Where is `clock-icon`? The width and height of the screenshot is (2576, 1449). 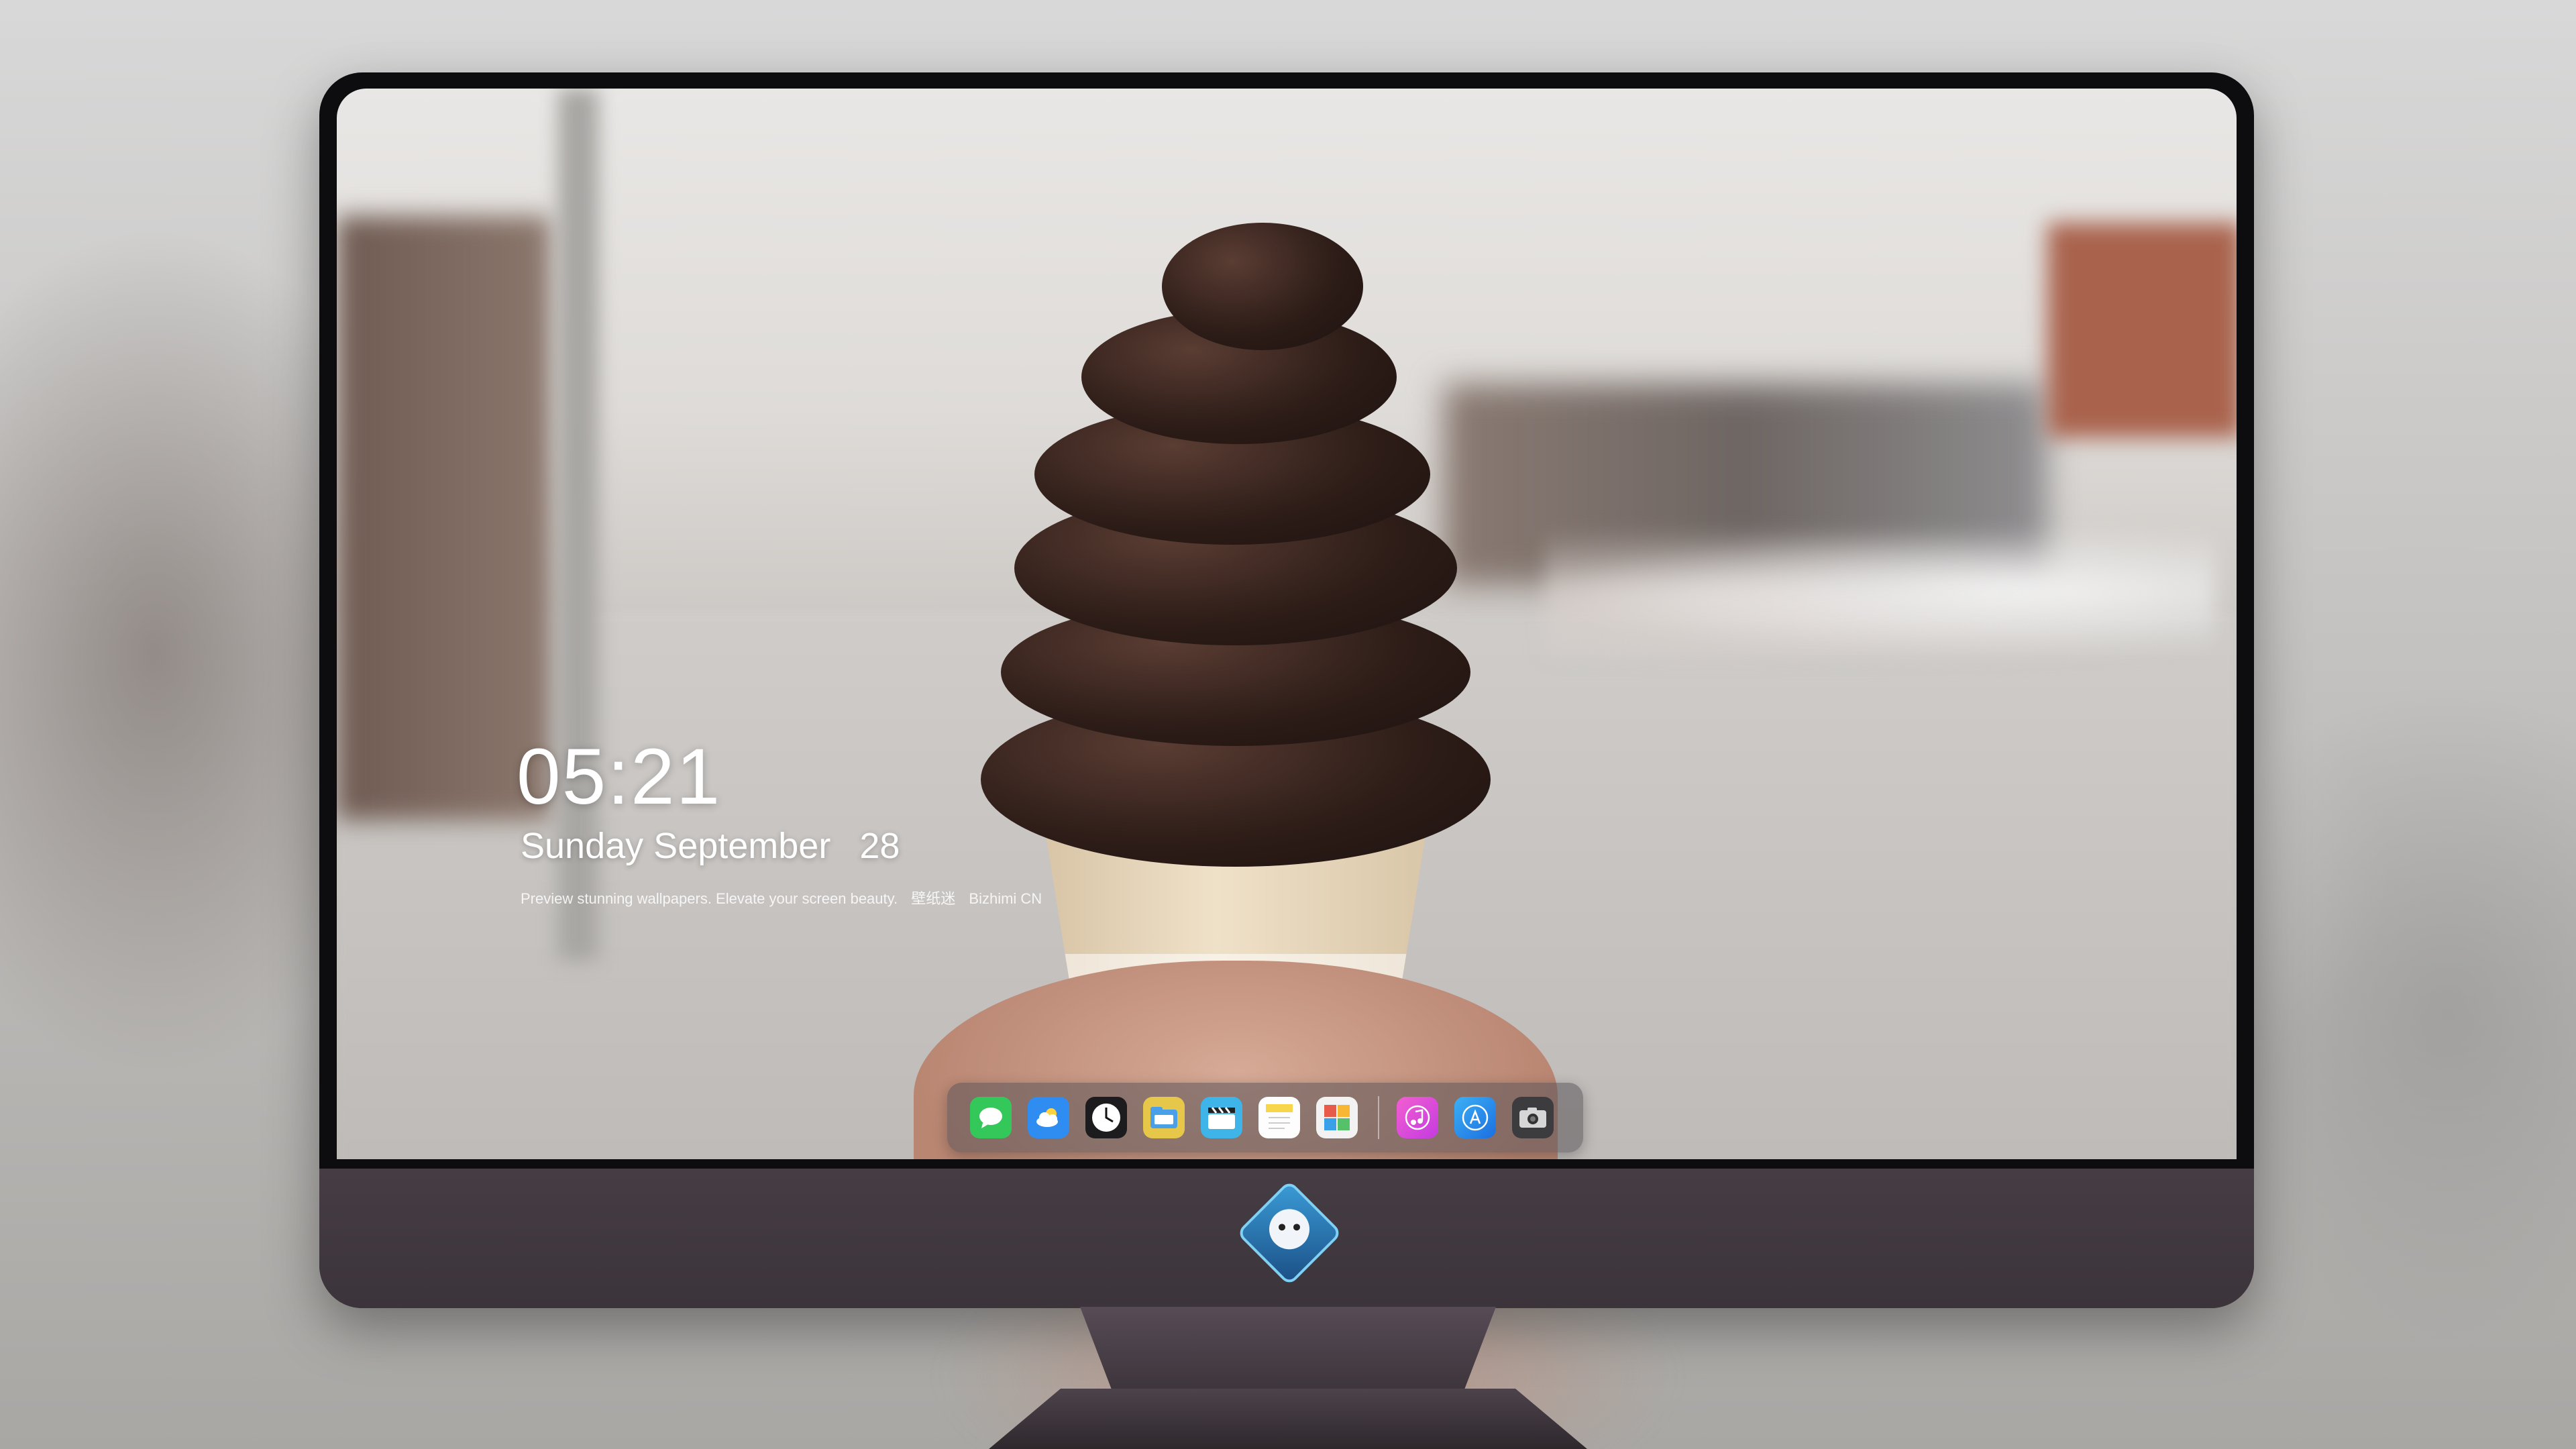 clock-icon is located at coordinates (1106, 1117).